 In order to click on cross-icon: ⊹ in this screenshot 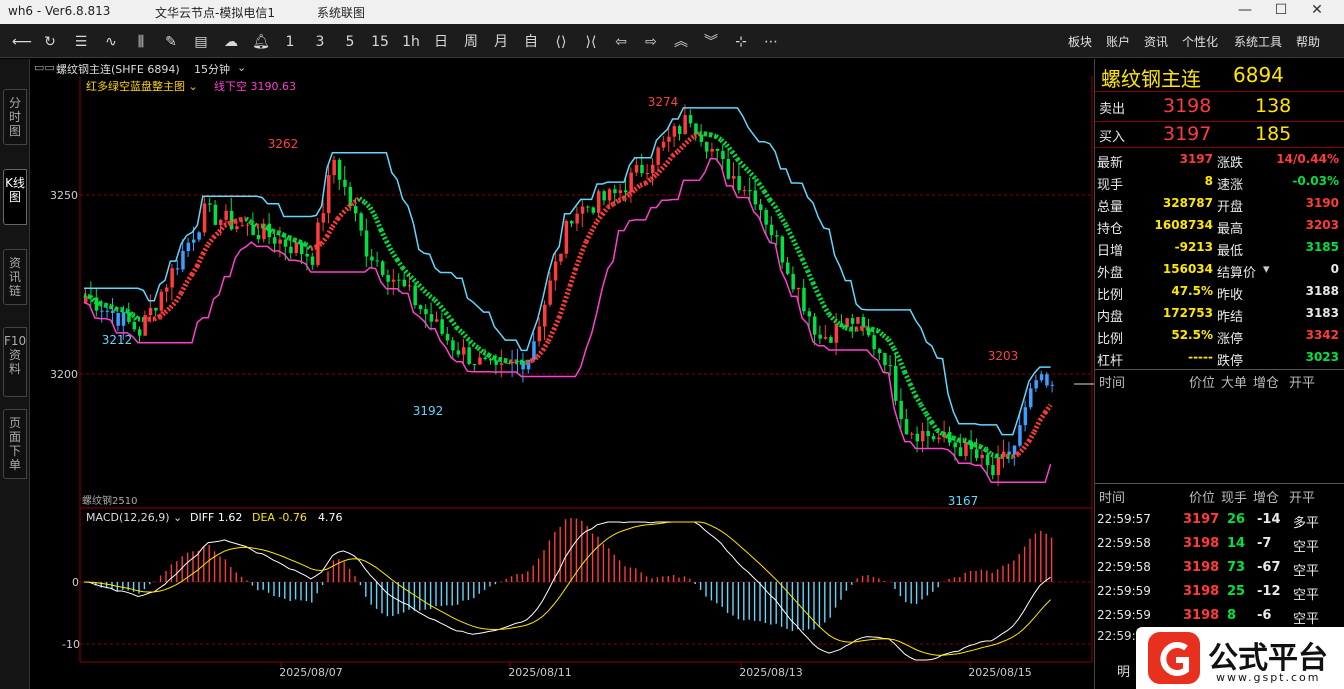, I will do `click(741, 42)`.